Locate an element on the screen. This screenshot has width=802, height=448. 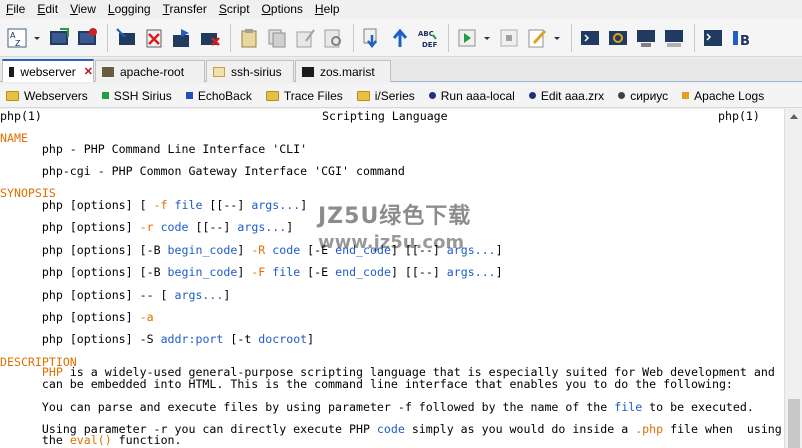
scroll-up-icon is located at coordinates (794, 116).